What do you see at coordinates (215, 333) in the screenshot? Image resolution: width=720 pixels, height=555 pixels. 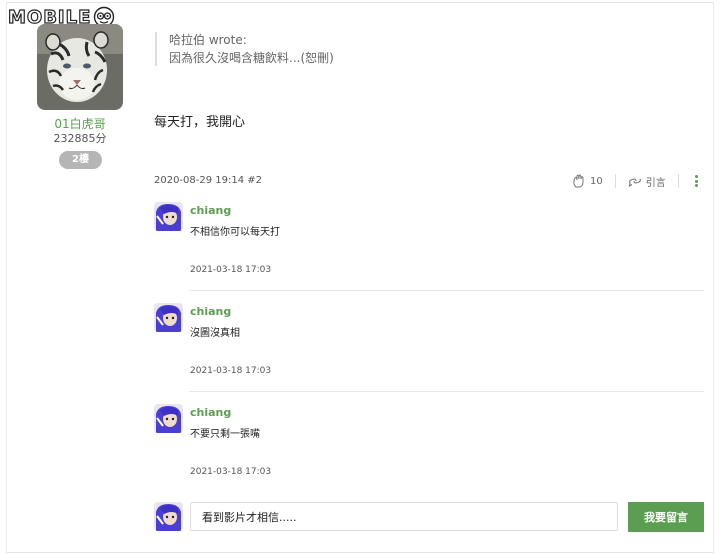 I see `comment-text: 沒圖沒真相` at bounding box center [215, 333].